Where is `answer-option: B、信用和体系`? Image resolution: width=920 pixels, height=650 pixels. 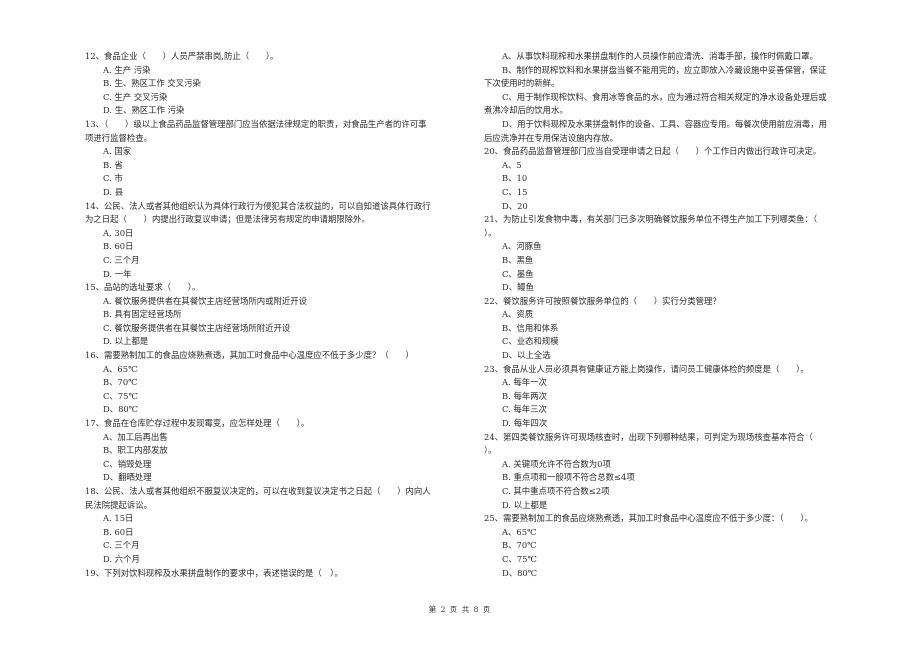
answer-option: B、信用和体系 is located at coordinates (530, 327).